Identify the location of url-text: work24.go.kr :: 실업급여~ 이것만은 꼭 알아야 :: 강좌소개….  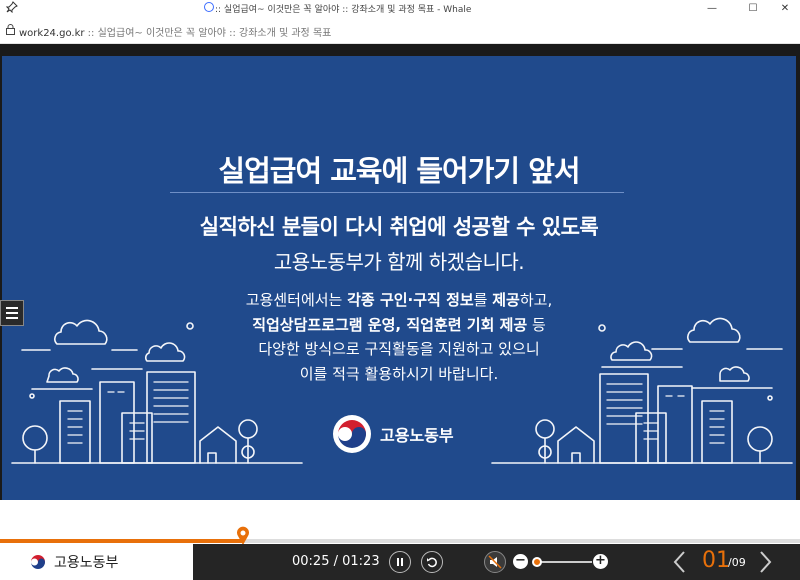
(175, 31).